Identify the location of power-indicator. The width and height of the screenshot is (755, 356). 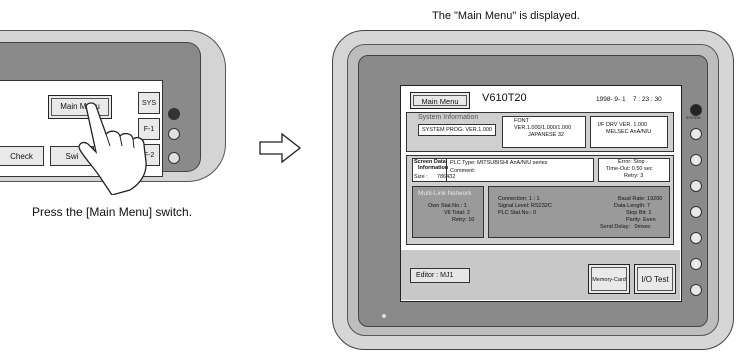
(384, 316).